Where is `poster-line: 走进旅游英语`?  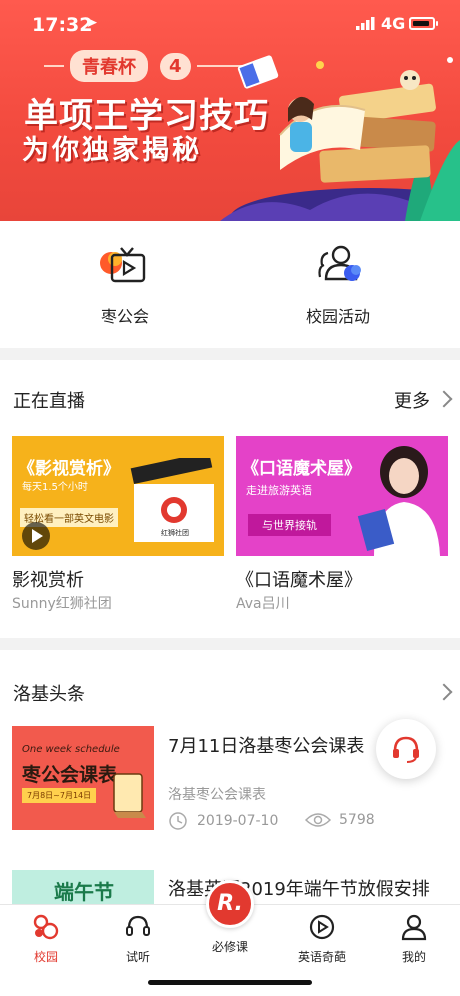 poster-line: 走进旅游英语 is located at coordinates (279, 490).